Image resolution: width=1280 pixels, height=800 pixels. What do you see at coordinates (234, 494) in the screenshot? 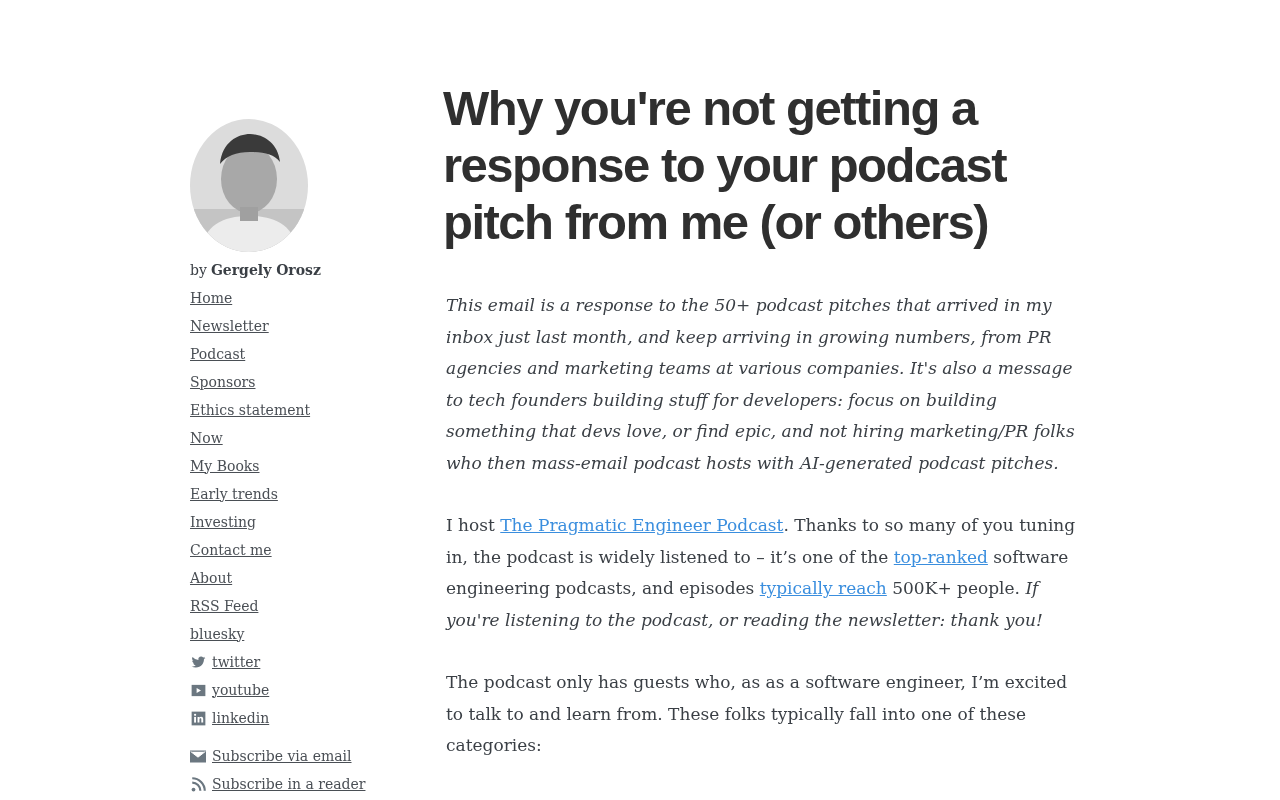
I see `nav-link: Early trends` at bounding box center [234, 494].